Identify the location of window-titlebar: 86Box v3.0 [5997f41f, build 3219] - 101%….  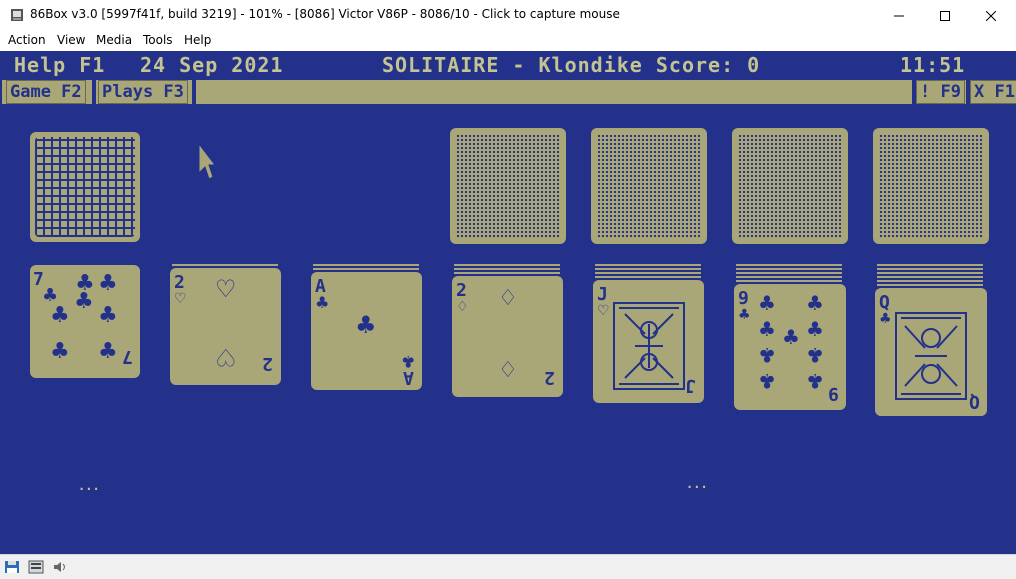
(508, 15).